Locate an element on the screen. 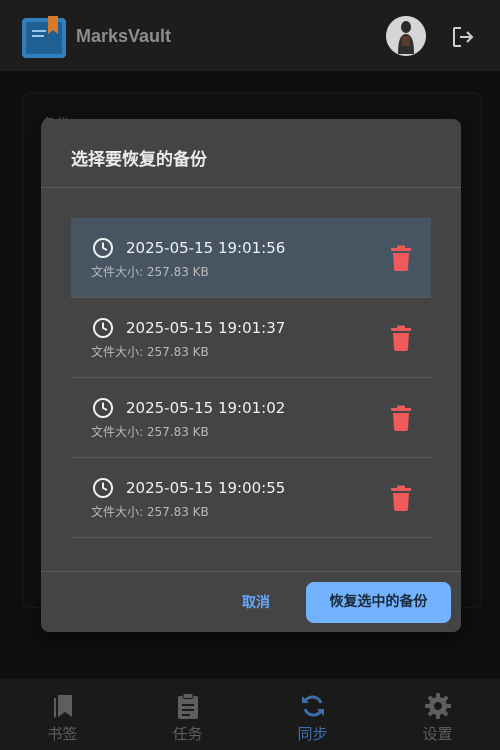 The height and width of the screenshot is (750, 500). nav-label: 设置 is located at coordinates (437, 734).